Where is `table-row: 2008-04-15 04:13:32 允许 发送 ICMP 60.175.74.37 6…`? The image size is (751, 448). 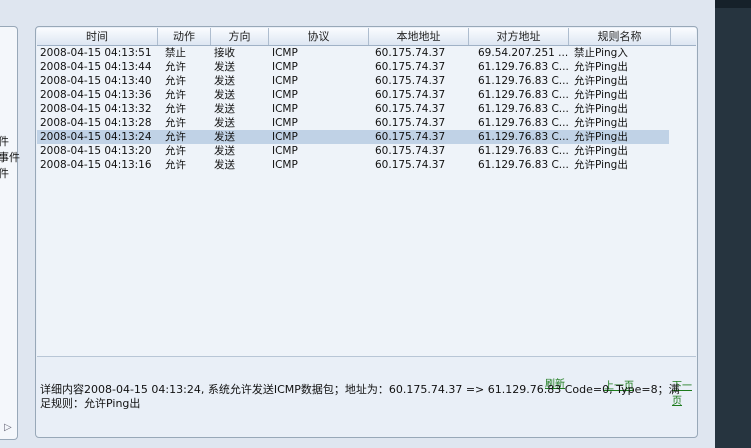
table-row: 2008-04-15 04:13:32 允许 发送 ICMP 60.175.74.37 6… is located at coordinates (353, 109).